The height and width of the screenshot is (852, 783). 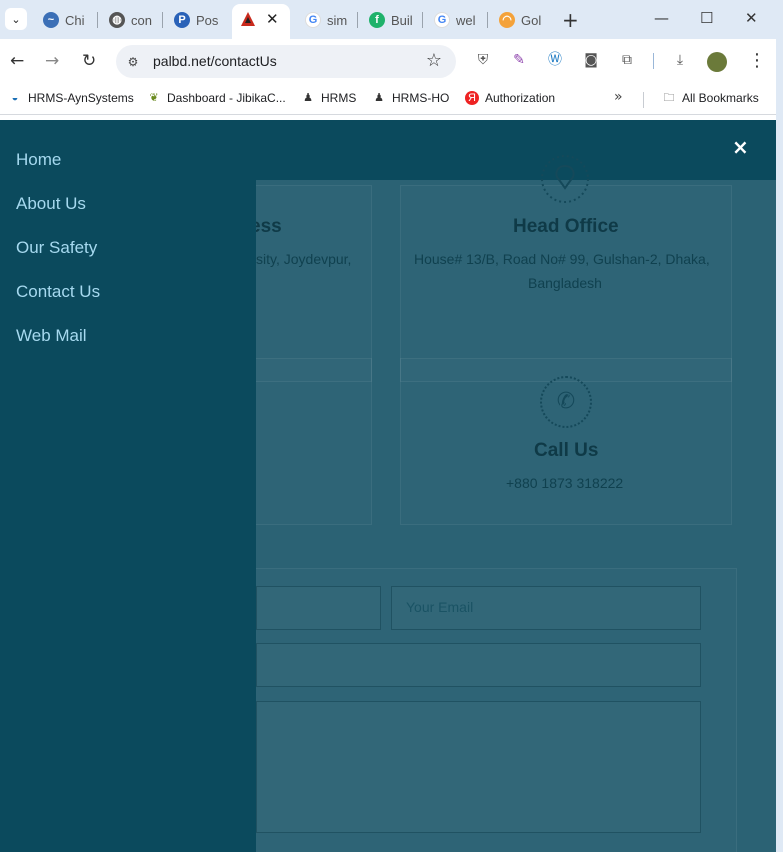 I want to click on chrome-menu-icon: ⋮, so click(x=757, y=60).